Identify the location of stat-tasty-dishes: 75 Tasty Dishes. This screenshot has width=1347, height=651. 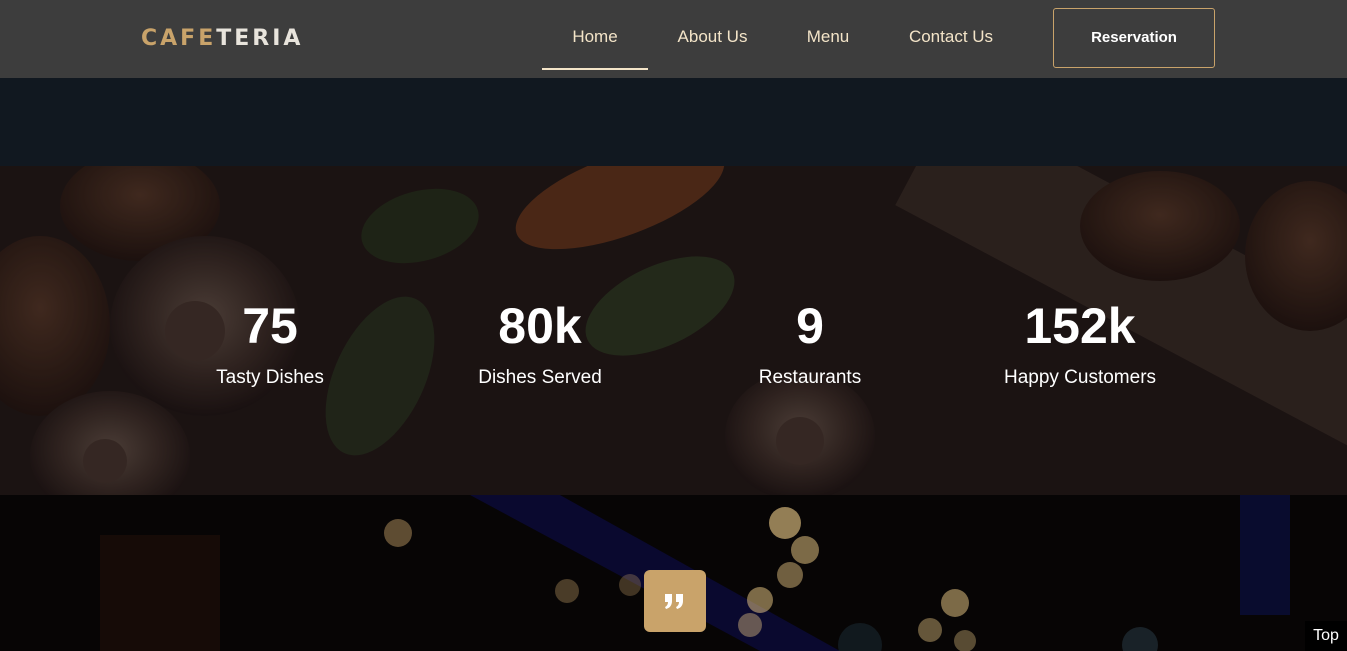
(270, 343).